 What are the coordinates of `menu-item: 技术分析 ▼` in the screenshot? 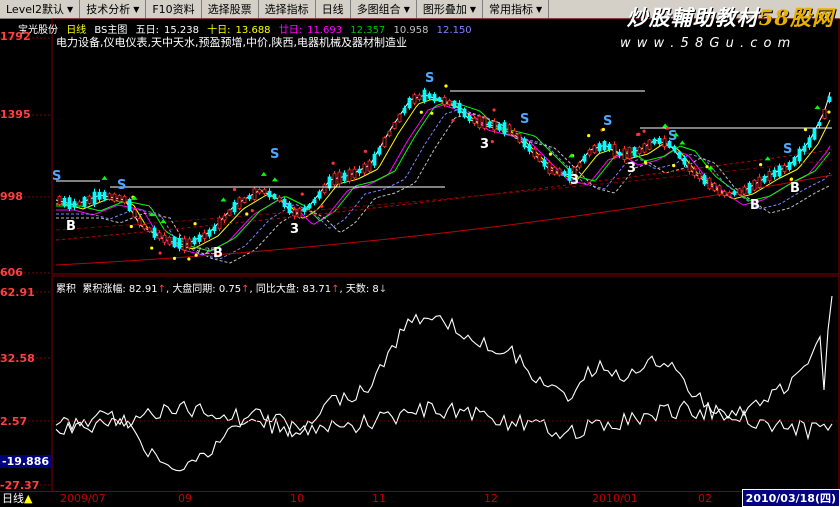 It's located at (113, 9).